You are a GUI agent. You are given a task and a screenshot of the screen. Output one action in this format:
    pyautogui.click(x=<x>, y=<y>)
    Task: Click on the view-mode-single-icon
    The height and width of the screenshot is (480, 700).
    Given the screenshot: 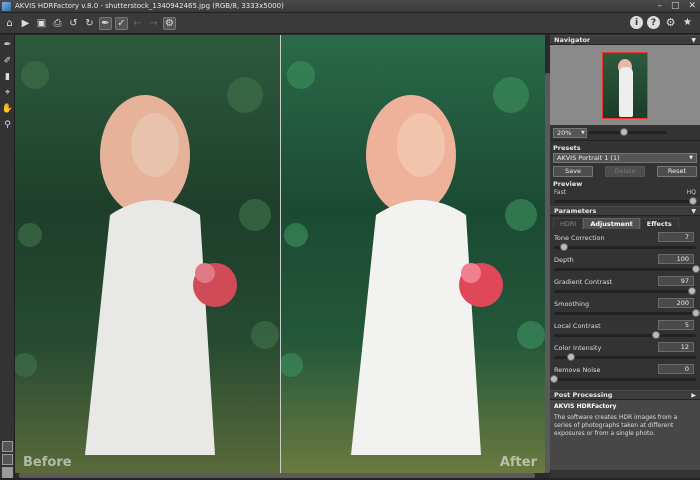 What is the action you would take?
    pyautogui.click(x=7, y=446)
    